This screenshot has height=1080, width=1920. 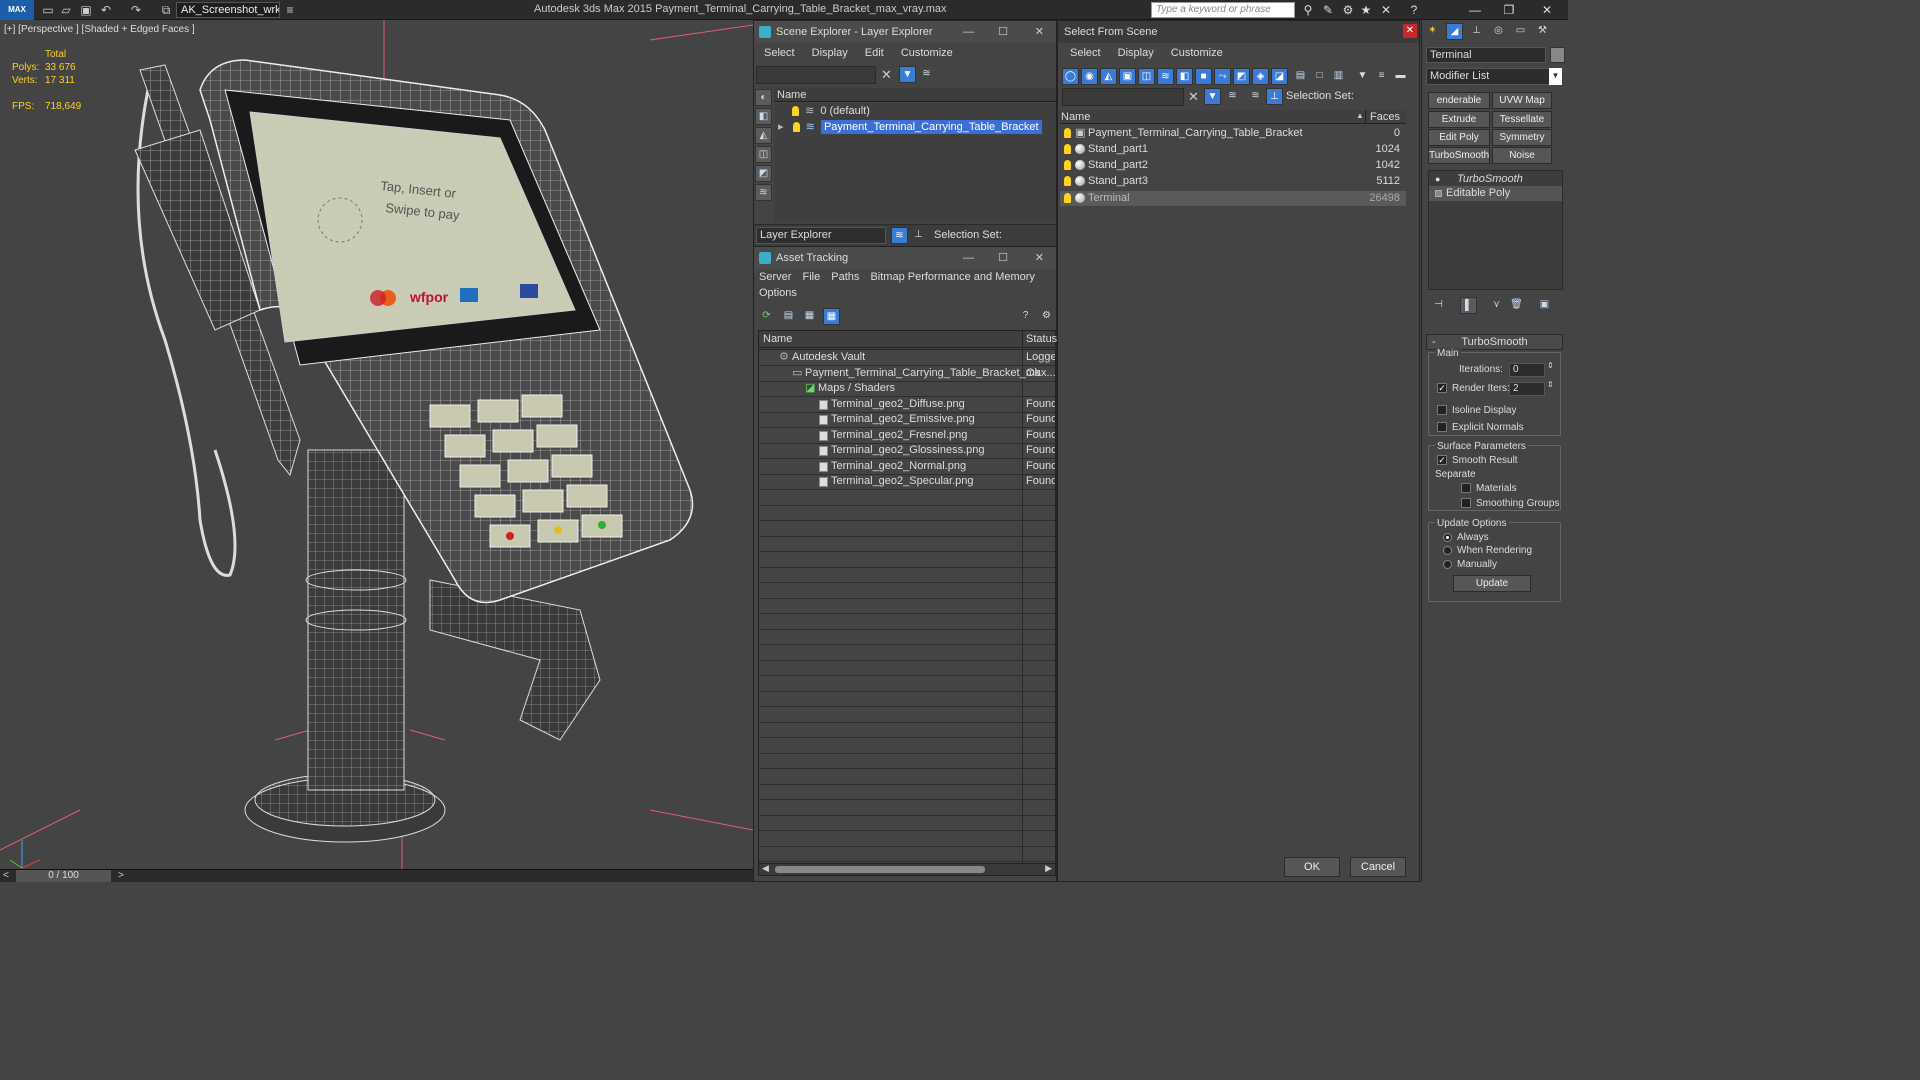 I want to click on object-name-field: Terminal, so click(x=1486, y=55).